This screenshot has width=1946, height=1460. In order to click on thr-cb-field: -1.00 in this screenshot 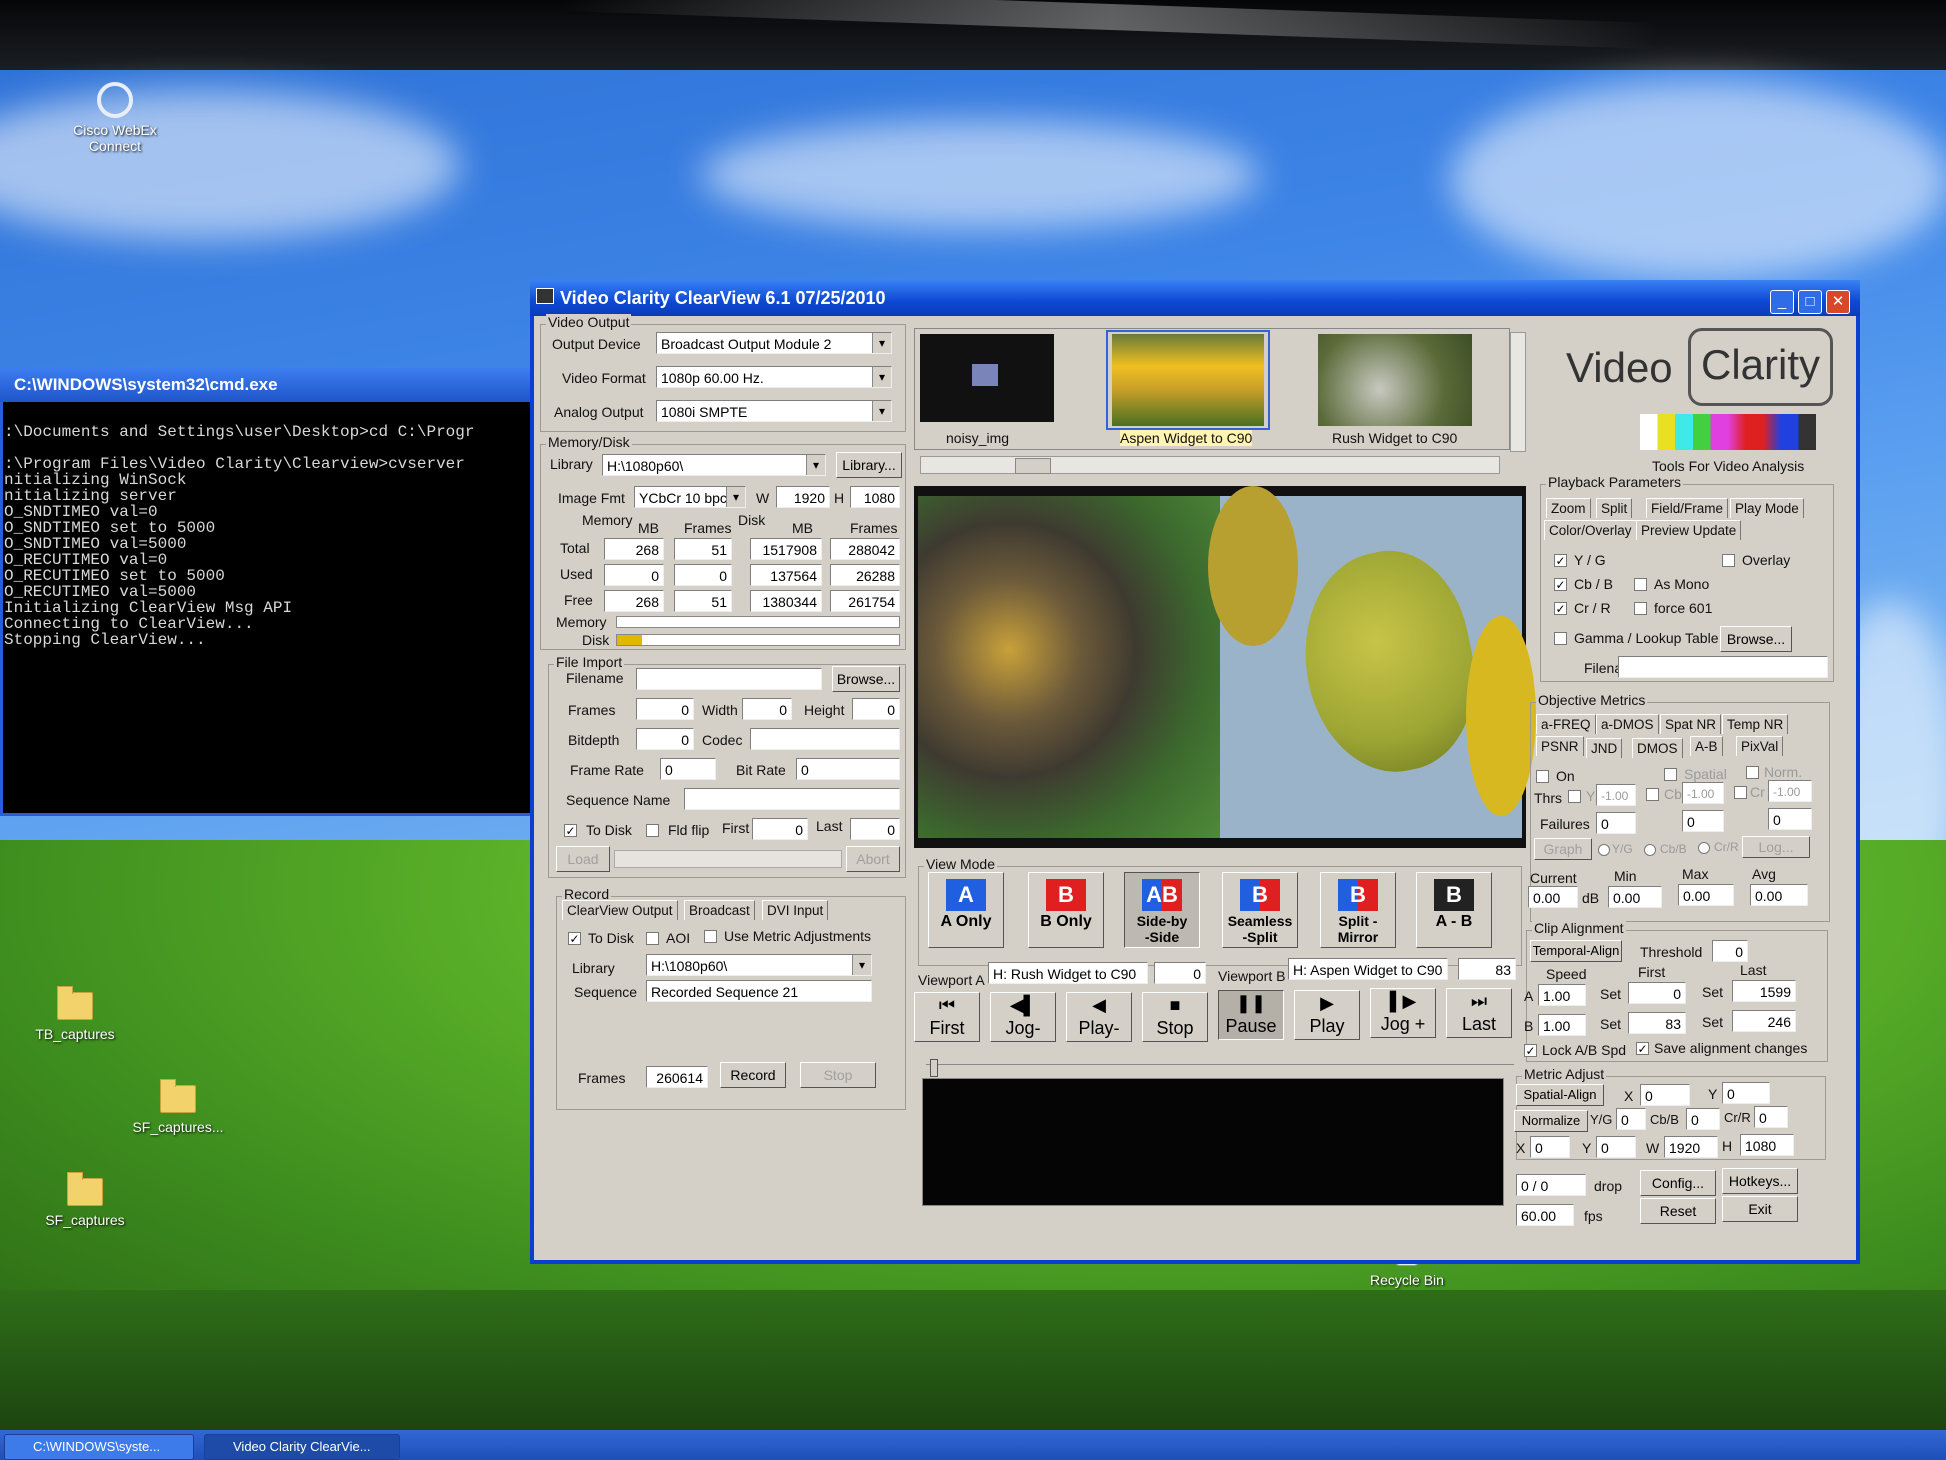, I will do `click(1703, 793)`.